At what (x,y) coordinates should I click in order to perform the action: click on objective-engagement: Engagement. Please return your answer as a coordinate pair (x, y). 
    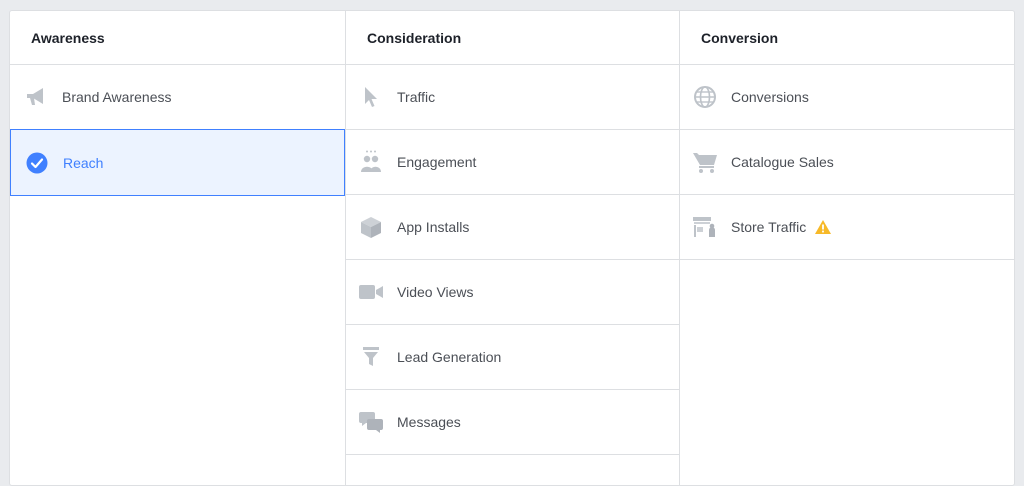
    Looking at the image, I should click on (512, 162).